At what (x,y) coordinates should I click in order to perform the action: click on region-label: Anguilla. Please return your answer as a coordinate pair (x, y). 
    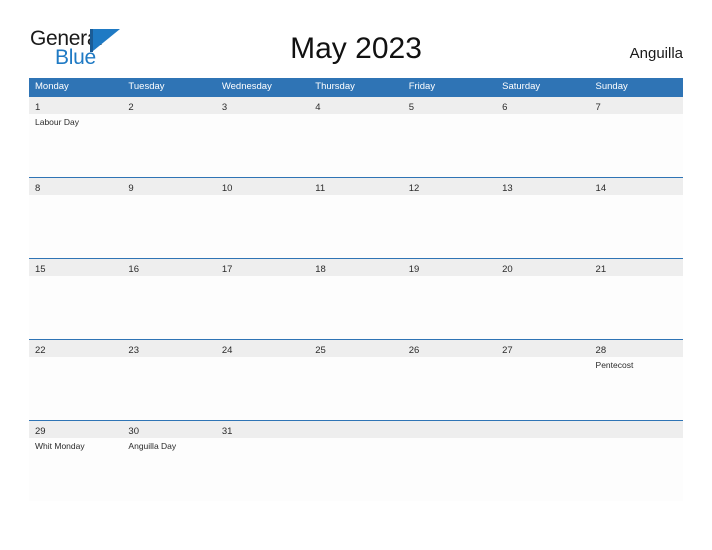
    Looking at the image, I should click on (656, 53).